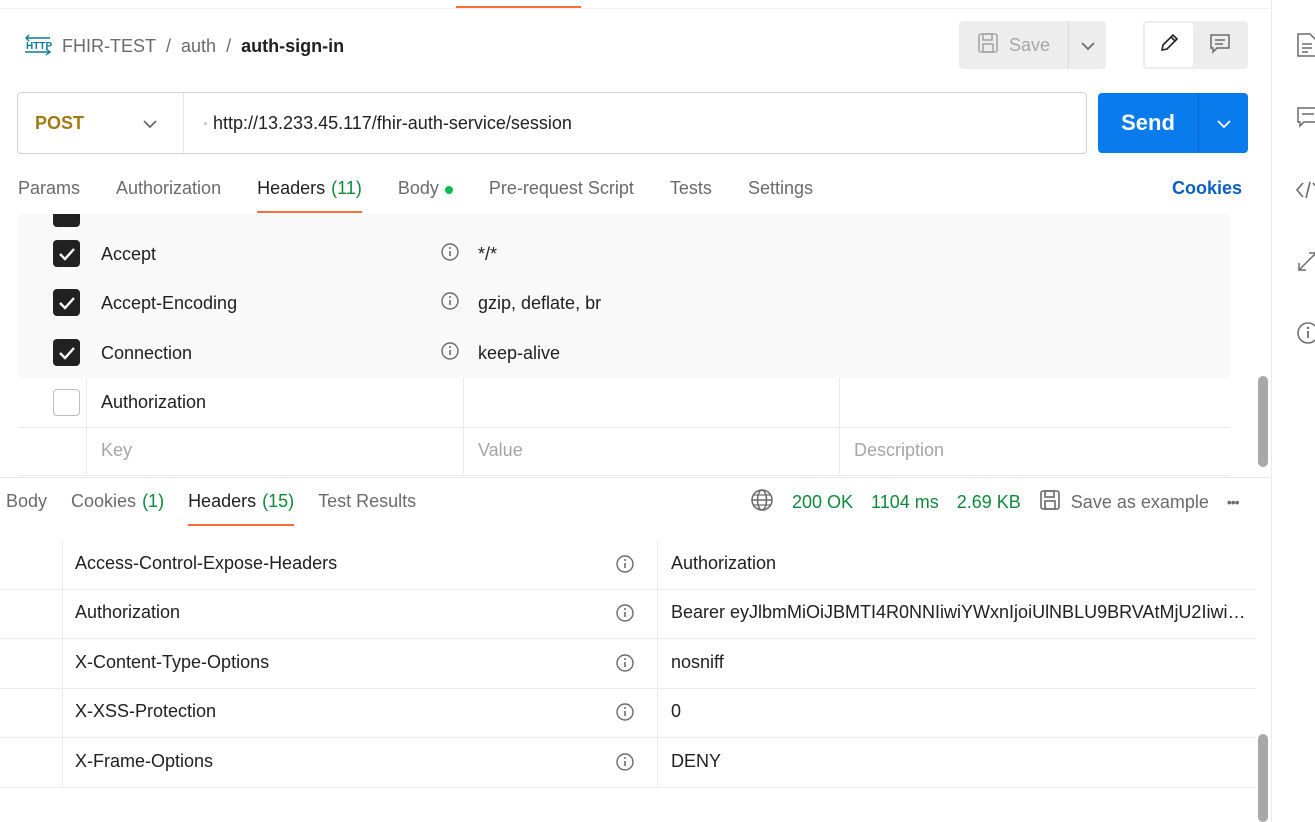 This screenshot has width=1315, height=822. What do you see at coordinates (624, 451) in the screenshot?
I see `table-row-new: Key Value Description` at bounding box center [624, 451].